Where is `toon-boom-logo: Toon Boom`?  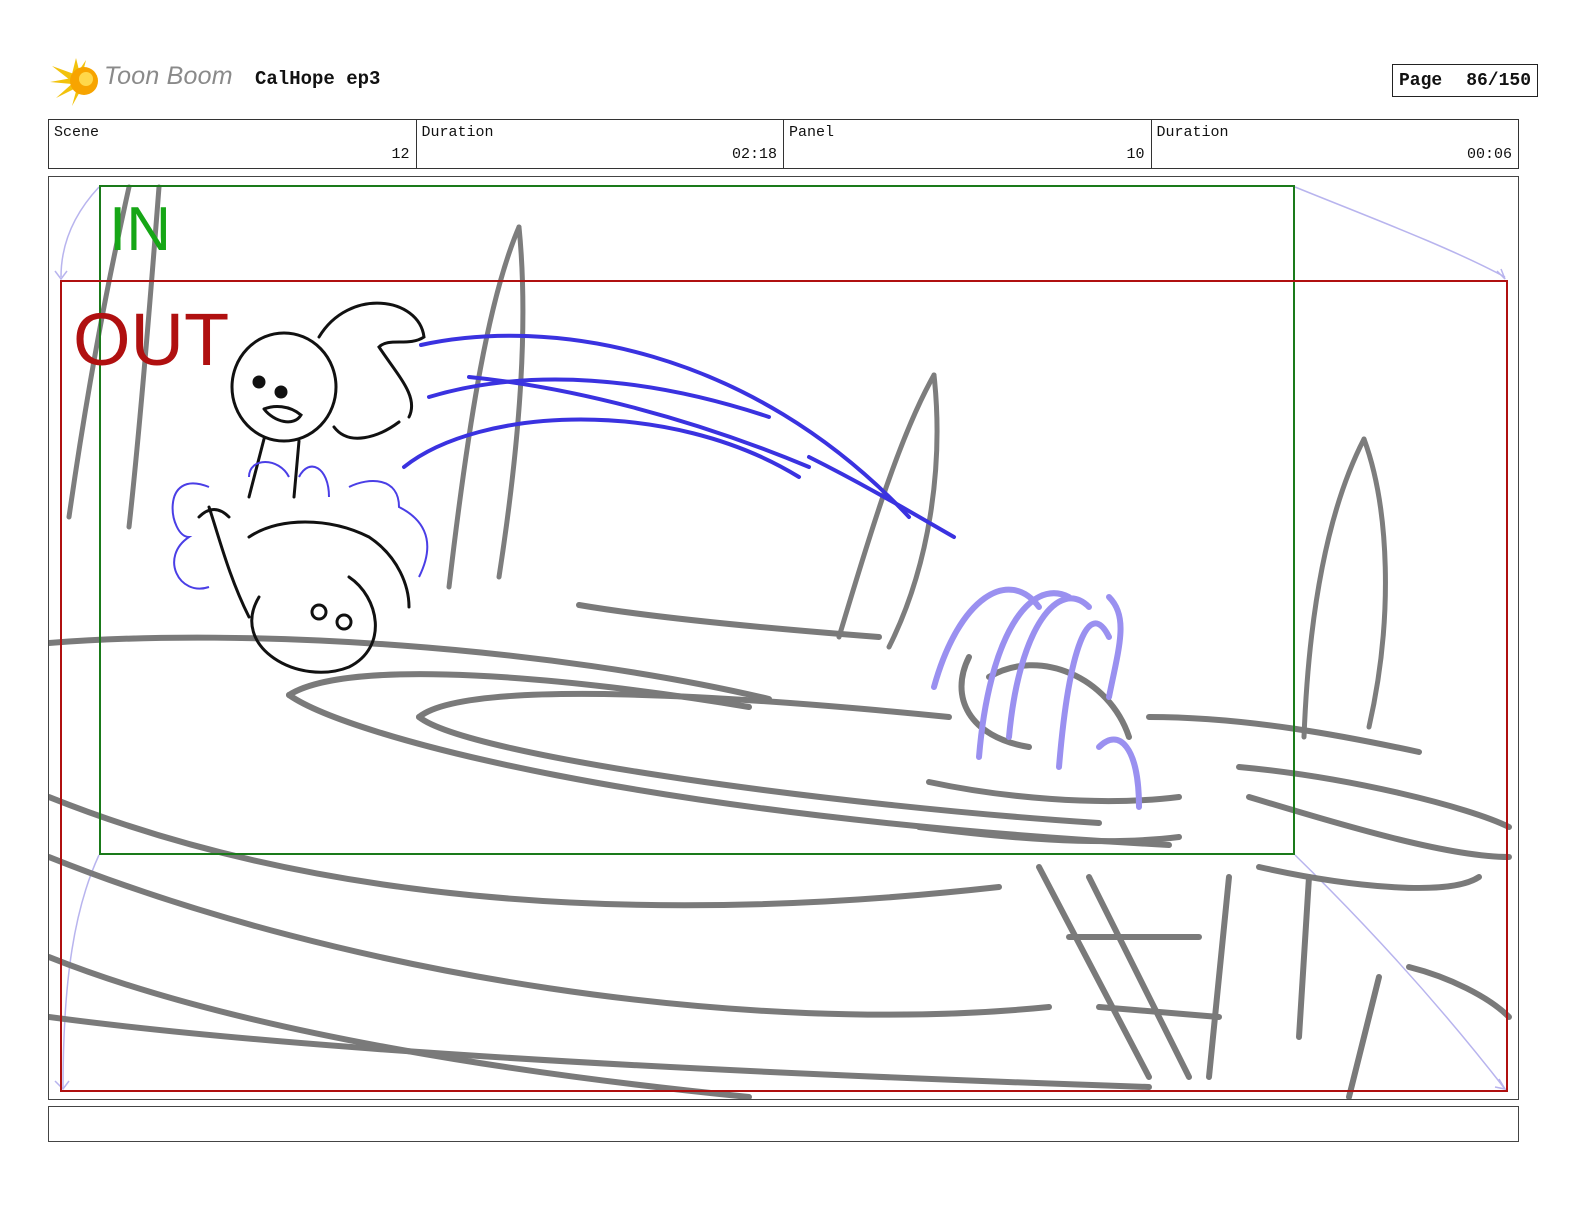 toon-boom-logo: Toon Boom is located at coordinates (145, 80).